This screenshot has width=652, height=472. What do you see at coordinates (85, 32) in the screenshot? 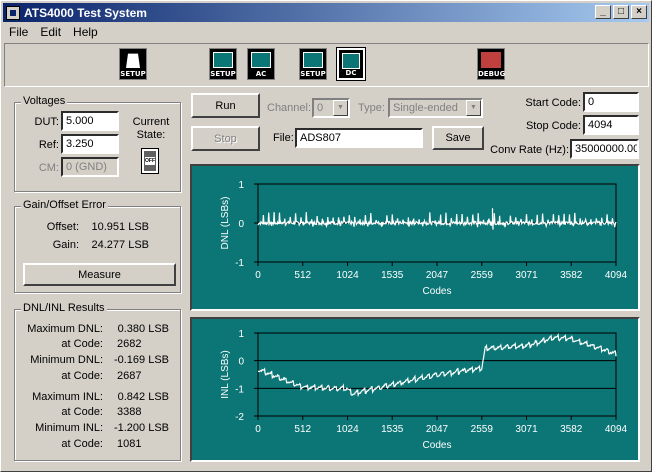
I see `menu-help: Help` at bounding box center [85, 32].